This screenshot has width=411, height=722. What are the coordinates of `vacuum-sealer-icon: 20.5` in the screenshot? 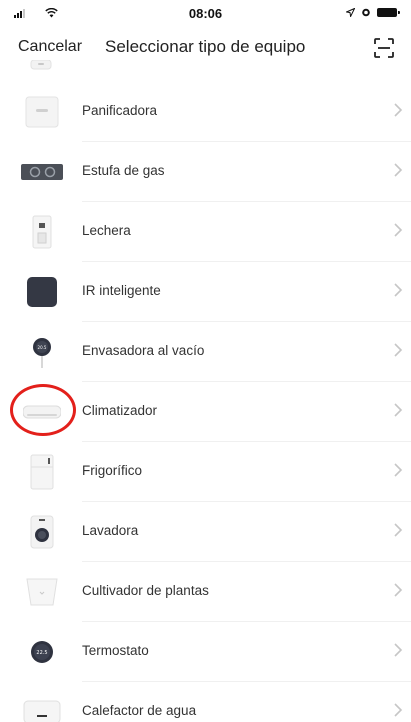 It's located at (42, 352).